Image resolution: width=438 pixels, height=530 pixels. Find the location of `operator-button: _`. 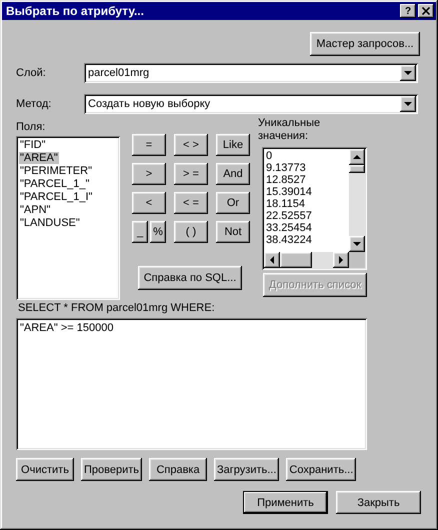

operator-button: _ is located at coordinates (140, 232).